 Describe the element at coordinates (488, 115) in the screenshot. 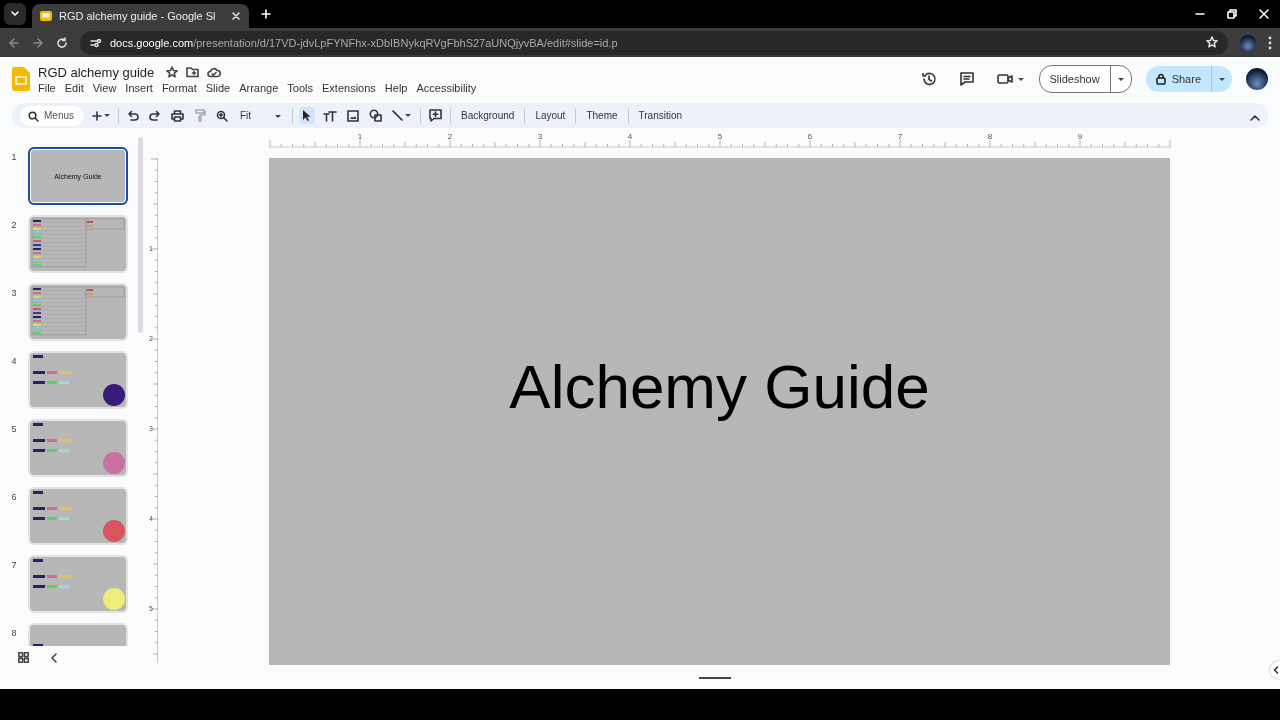

I see `toolbar-action: Background` at that location.